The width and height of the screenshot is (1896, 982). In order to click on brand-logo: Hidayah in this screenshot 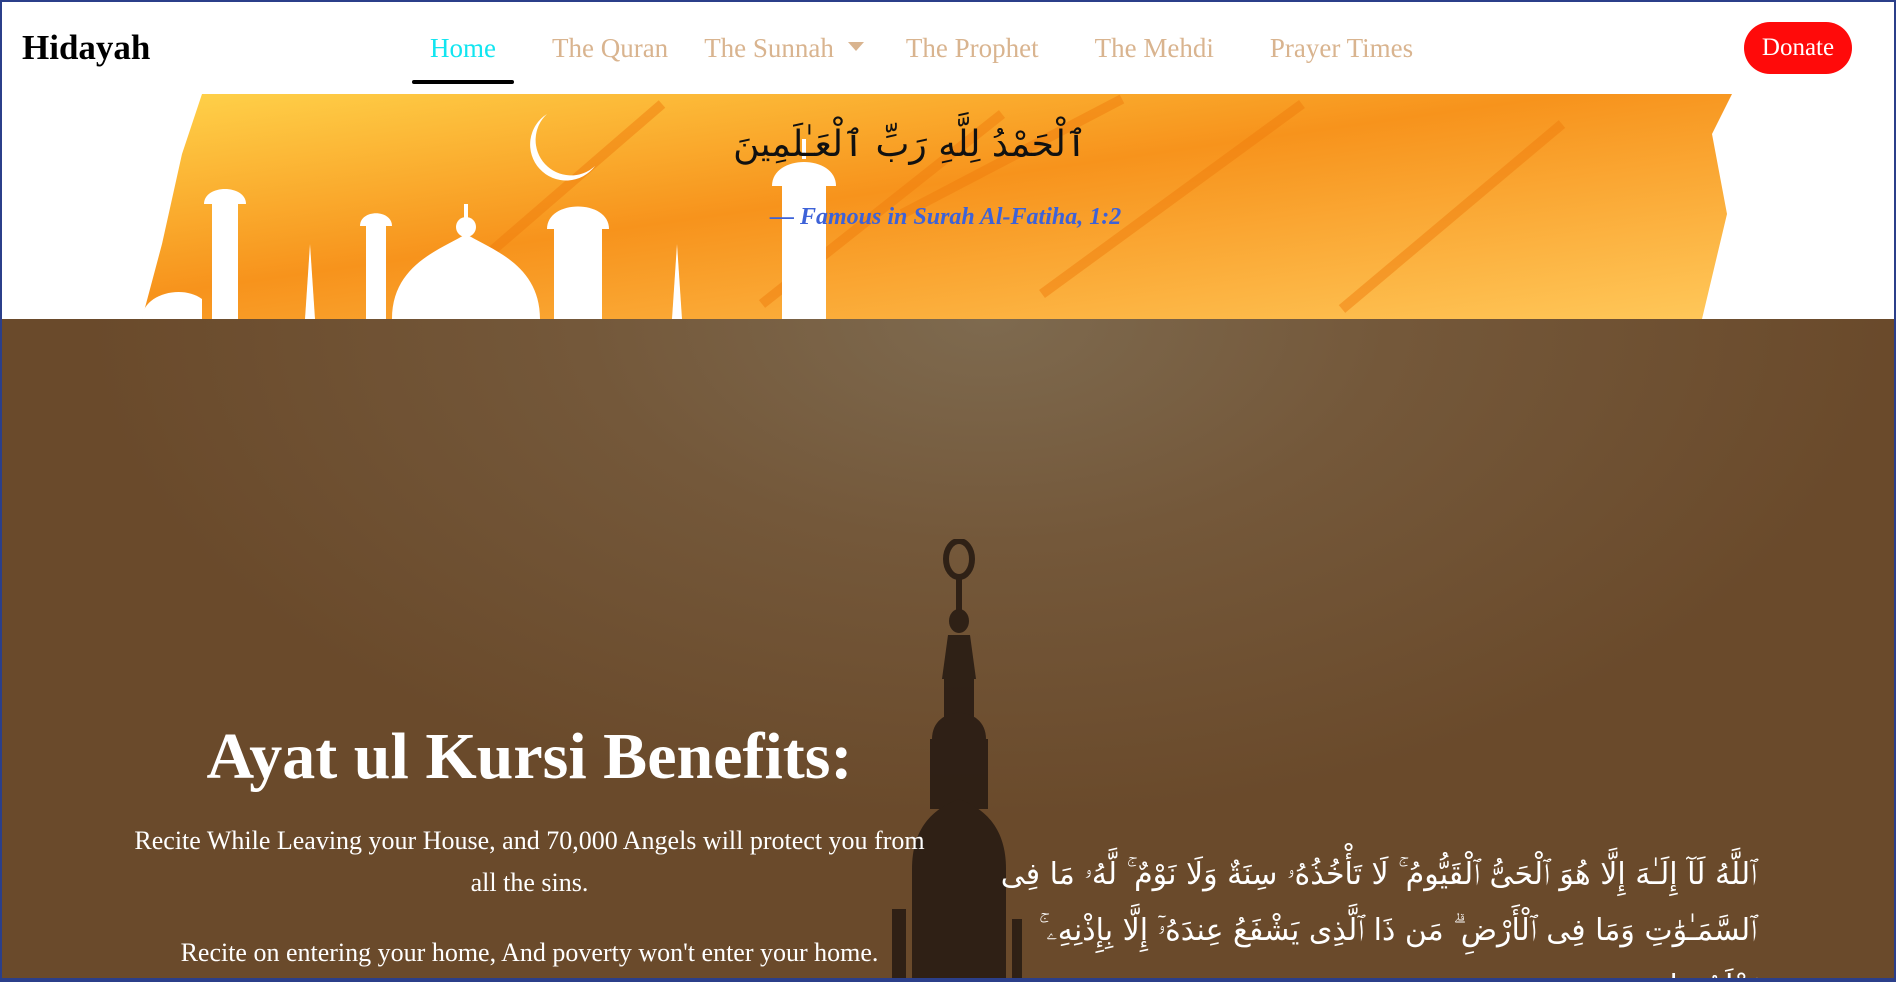, I will do `click(86, 48)`.